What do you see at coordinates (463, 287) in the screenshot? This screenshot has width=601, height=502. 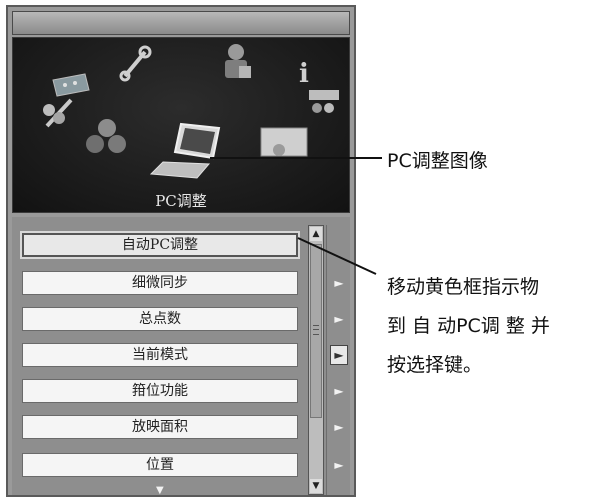 I see `callout-instruction-line1: 移动黄色框指示物` at bounding box center [463, 287].